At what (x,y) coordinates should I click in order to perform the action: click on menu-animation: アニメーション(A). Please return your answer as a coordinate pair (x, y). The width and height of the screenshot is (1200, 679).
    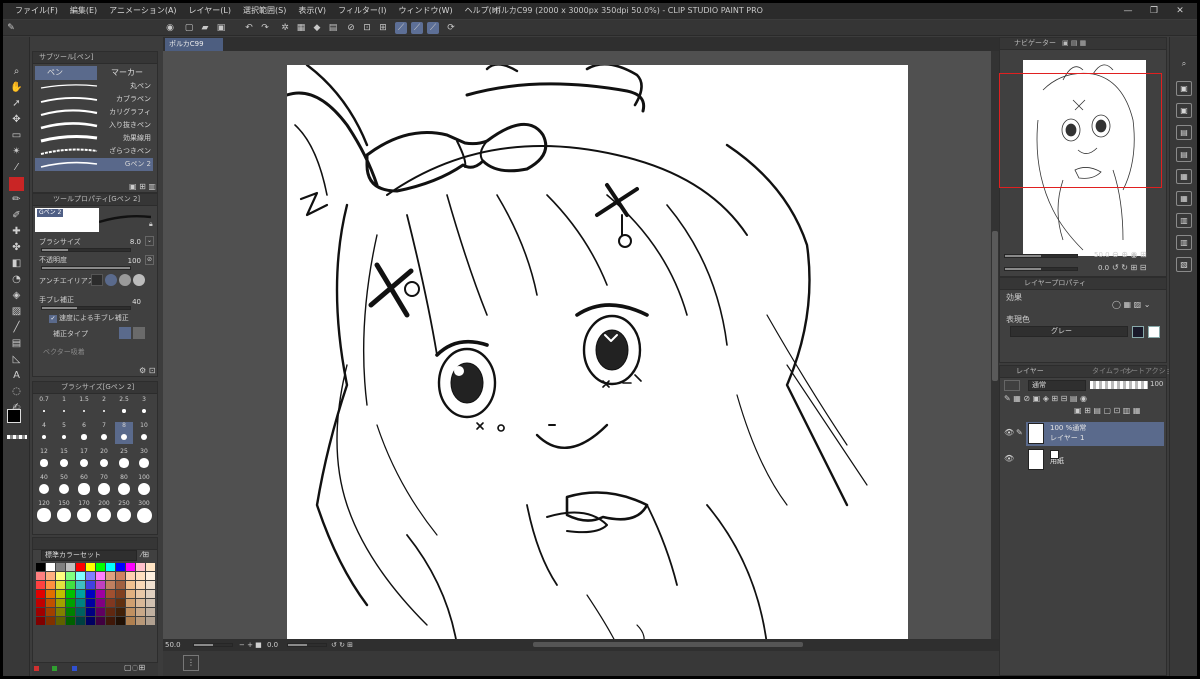
    Looking at the image, I should click on (142, 11).